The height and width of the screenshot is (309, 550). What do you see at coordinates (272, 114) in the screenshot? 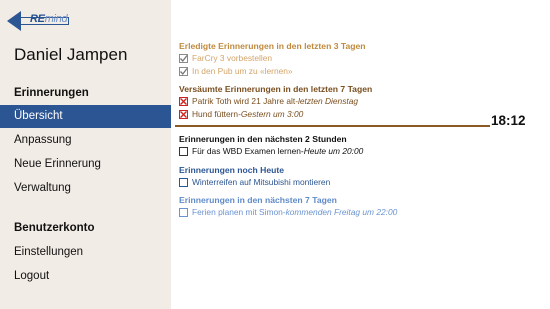
I see `reminder-when: Gestern um 3:00` at bounding box center [272, 114].